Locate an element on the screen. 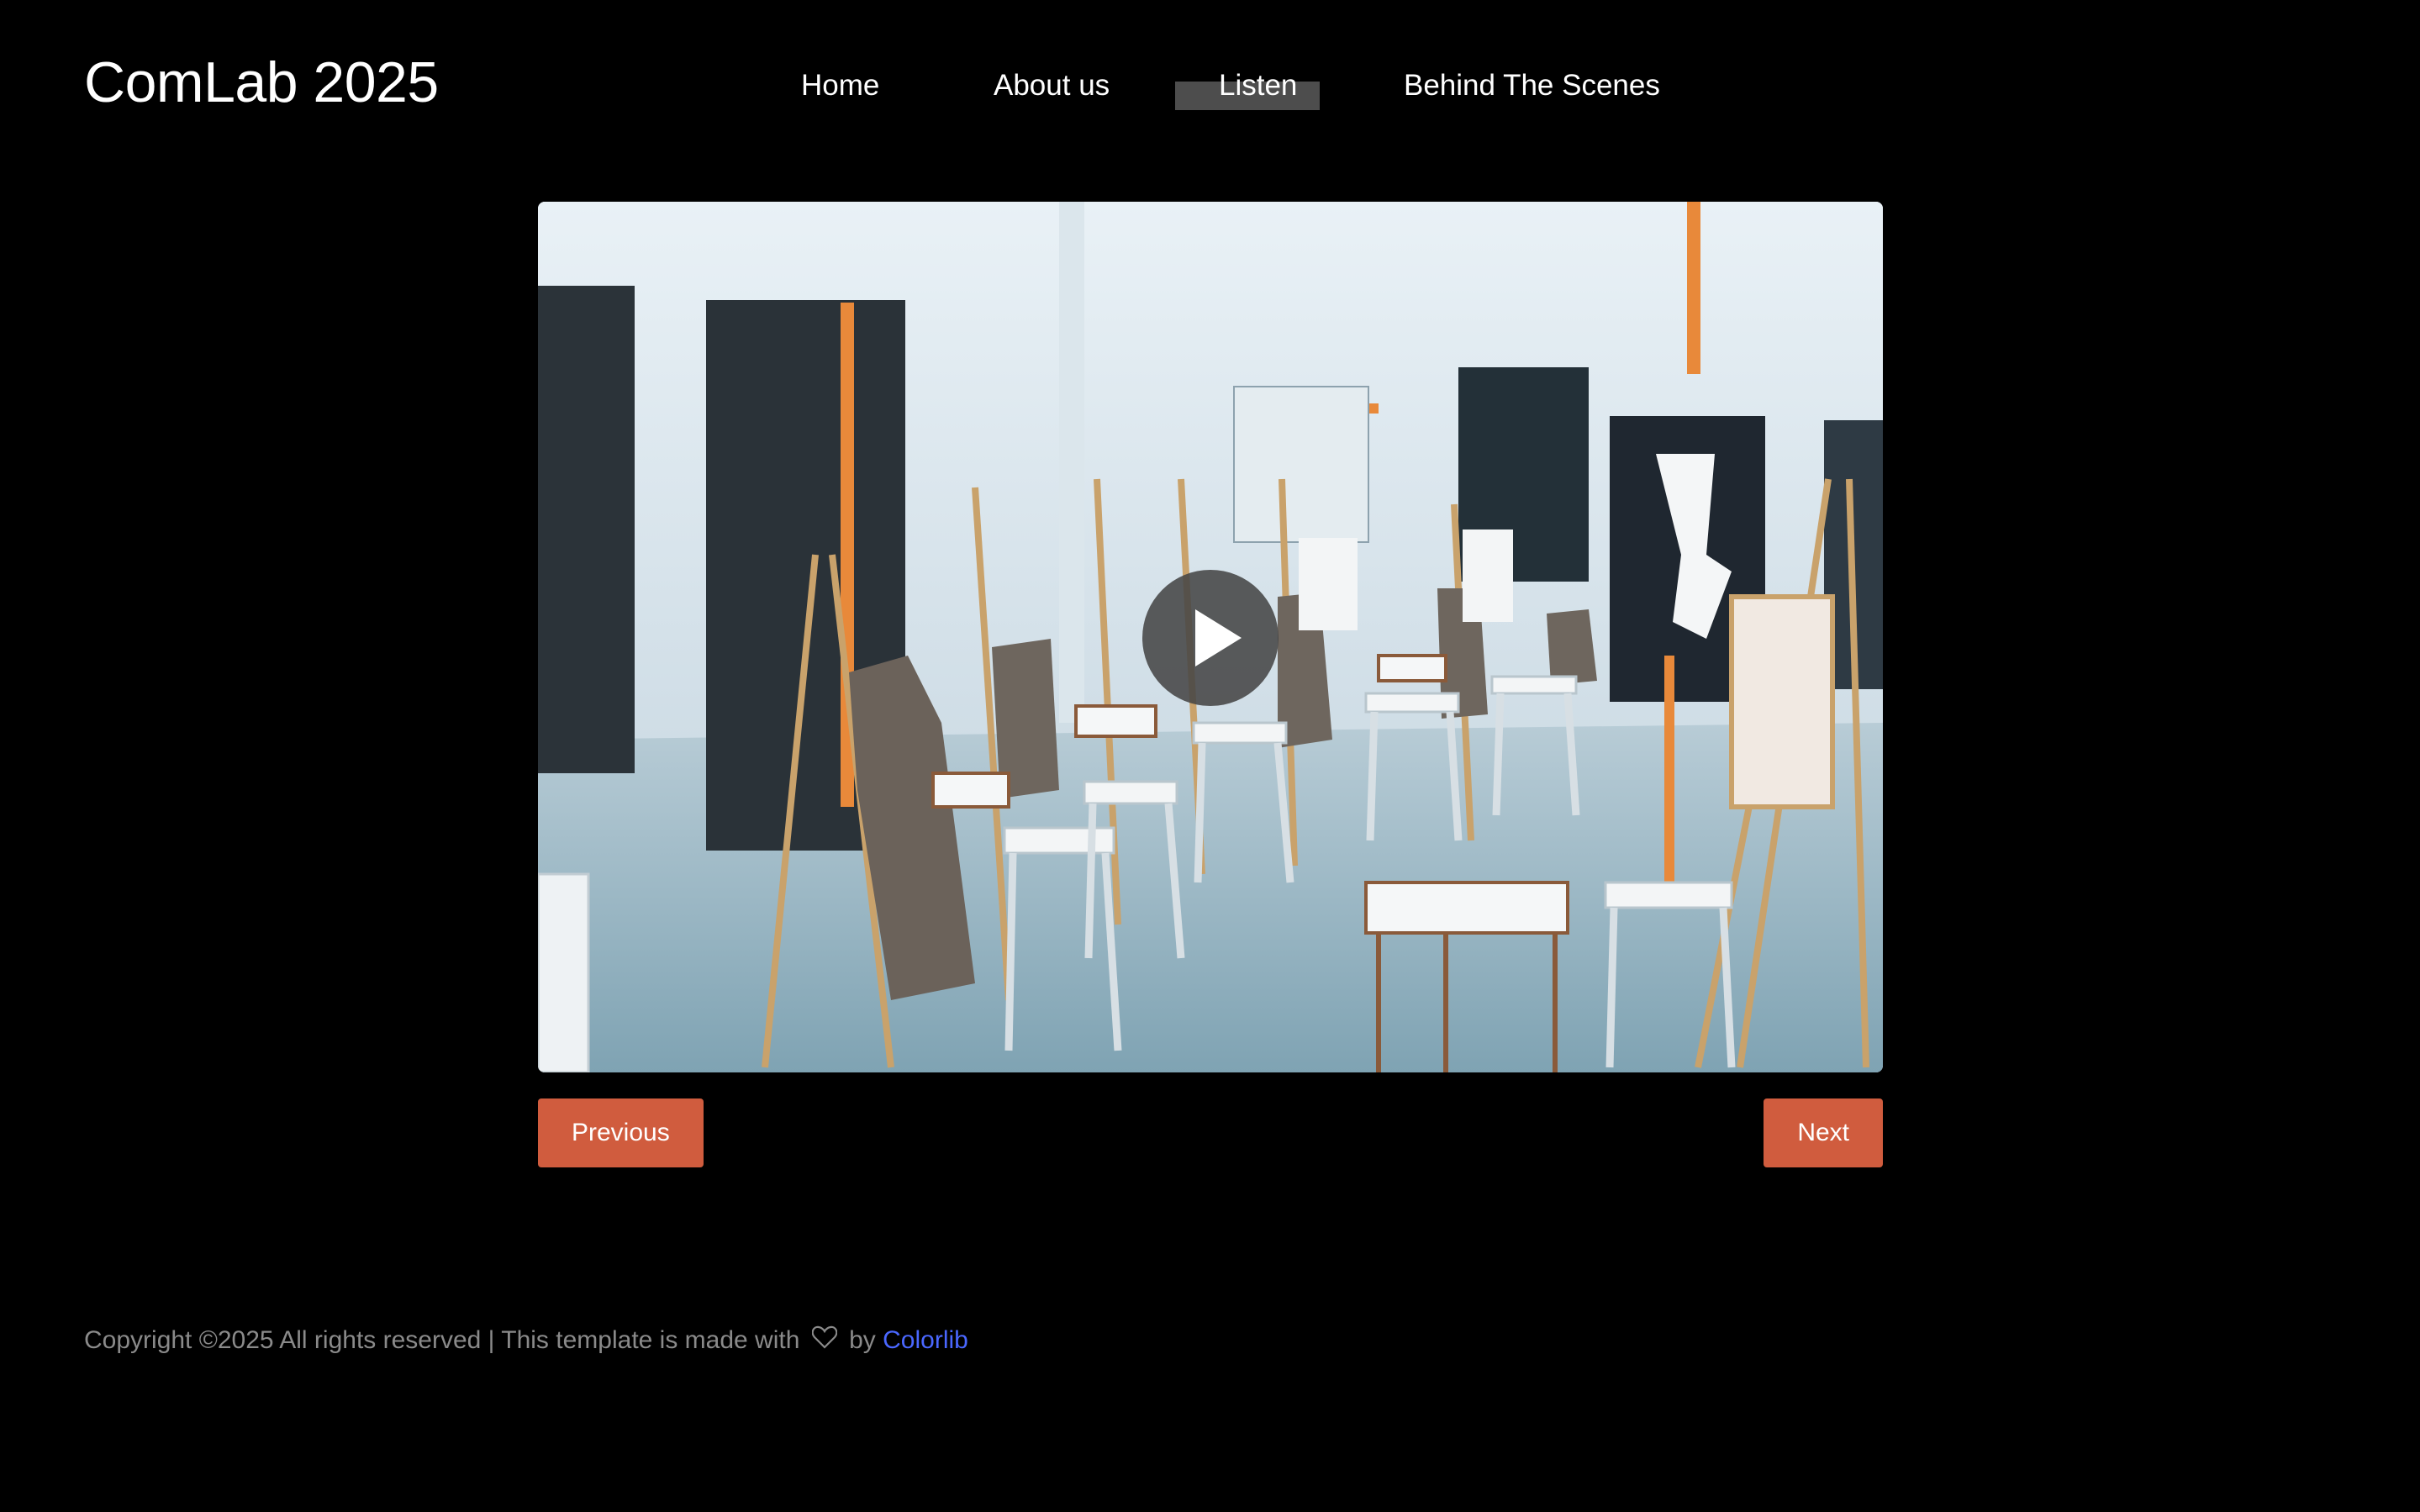  nav-item-behind-the-scenes: Behind The Scenes is located at coordinates (1532, 86).